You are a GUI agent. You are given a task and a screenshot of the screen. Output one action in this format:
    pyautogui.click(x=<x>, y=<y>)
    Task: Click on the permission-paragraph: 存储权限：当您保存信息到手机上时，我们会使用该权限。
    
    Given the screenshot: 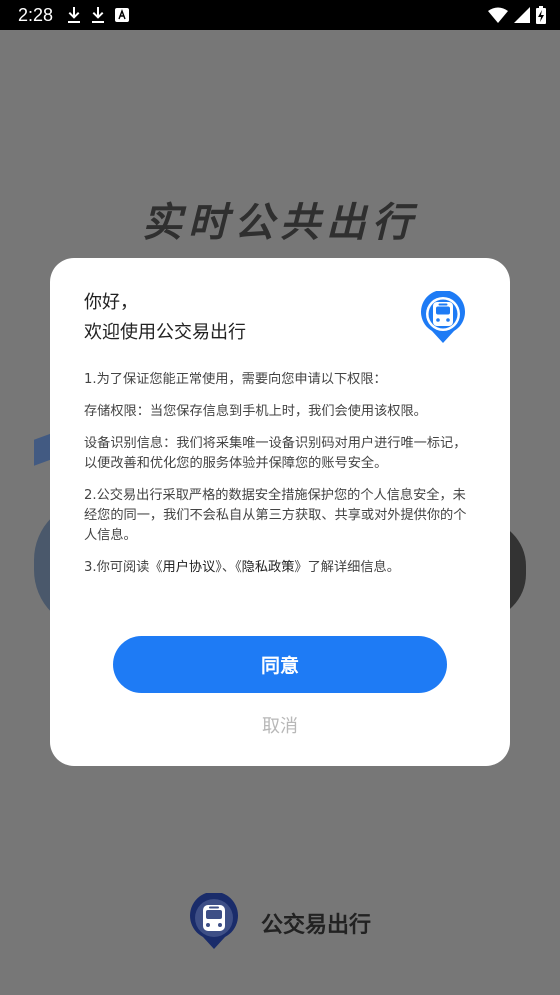 What is the action you would take?
    pyautogui.click(x=255, y=411)
    